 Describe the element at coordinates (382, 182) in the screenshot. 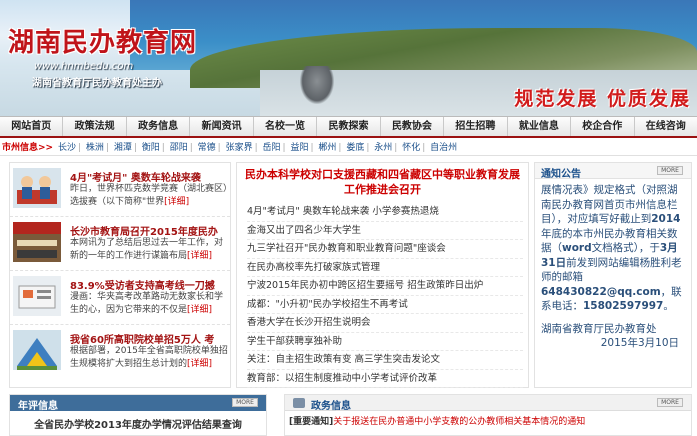

I see `headline-link: 民办本科学校对口支援西藏和四省藏区中等职业教育发展工作推进会召开` at that location.